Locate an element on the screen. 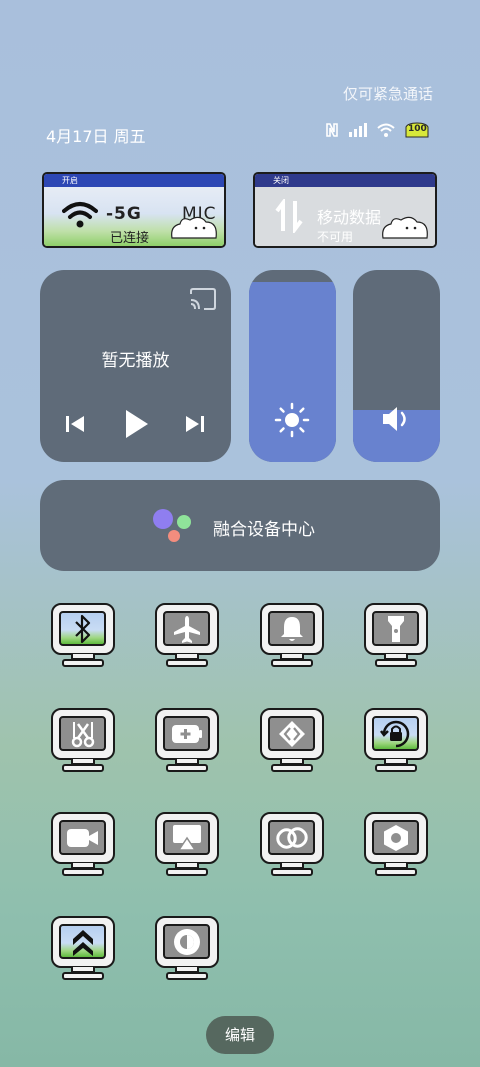 This screenshot has width=480, height=1067. toggle-share is located at coordinates (292, 740).